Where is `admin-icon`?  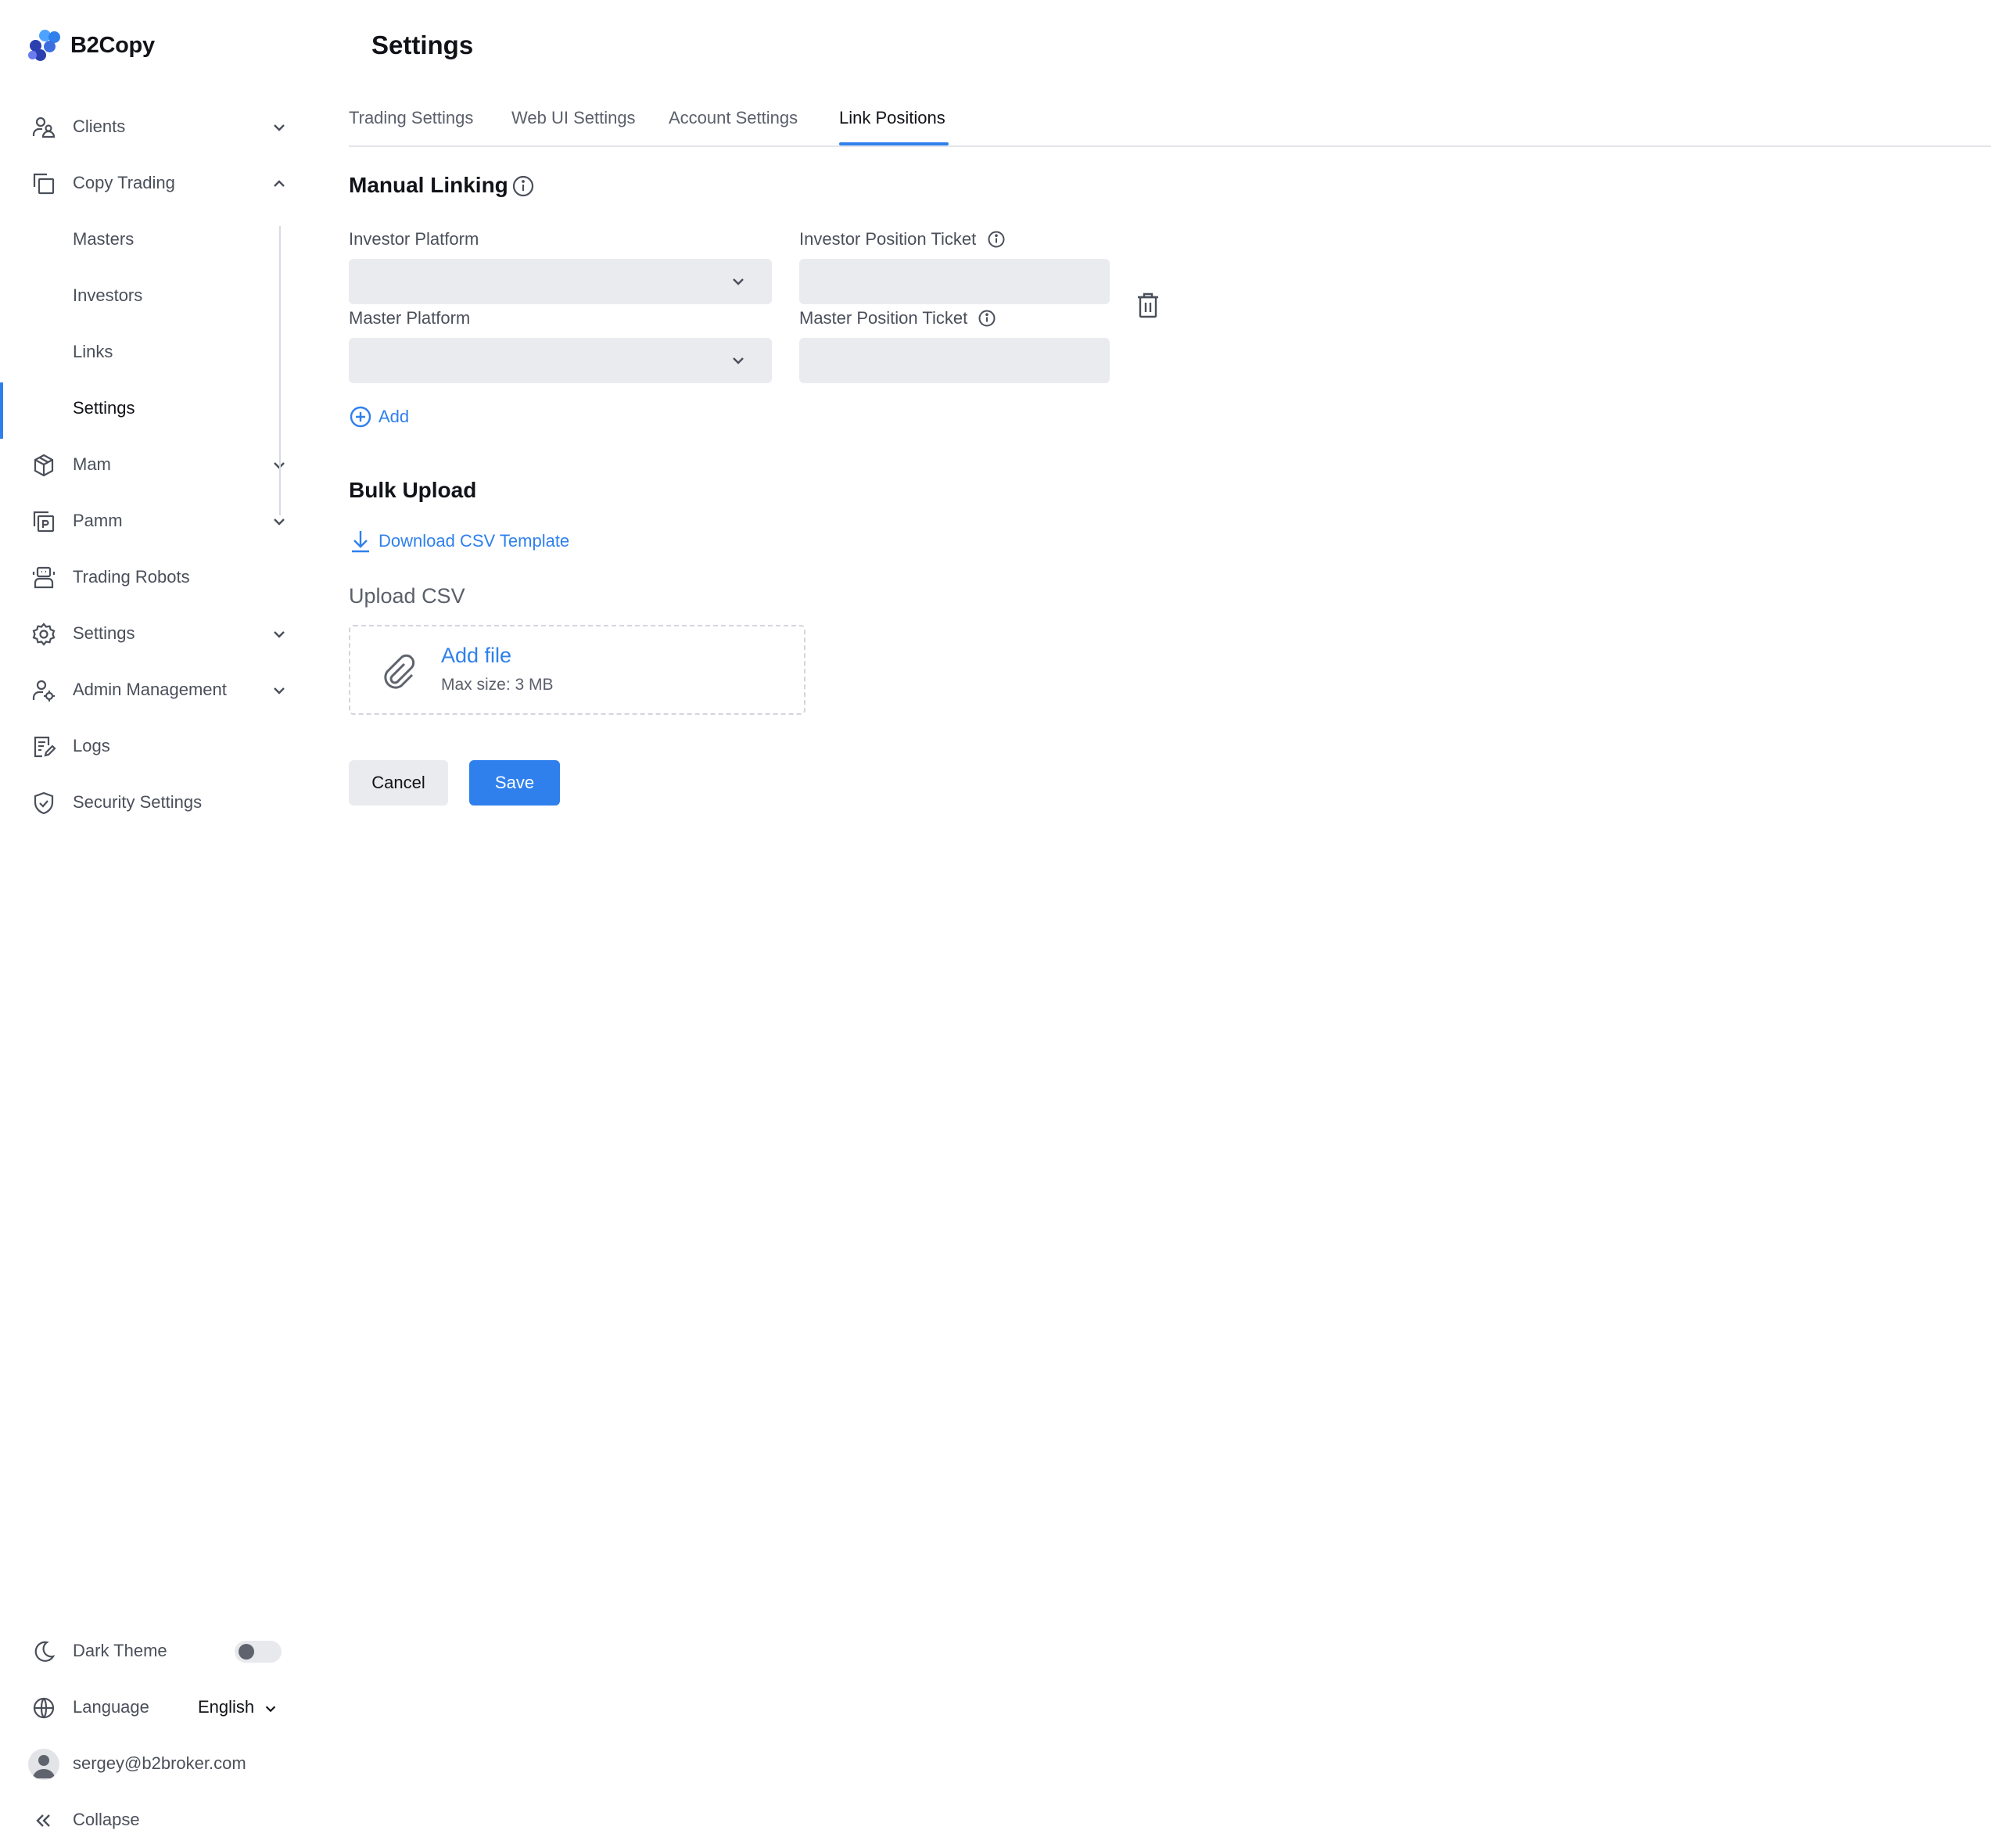
admin-icon is located at coordinates (43, 691).